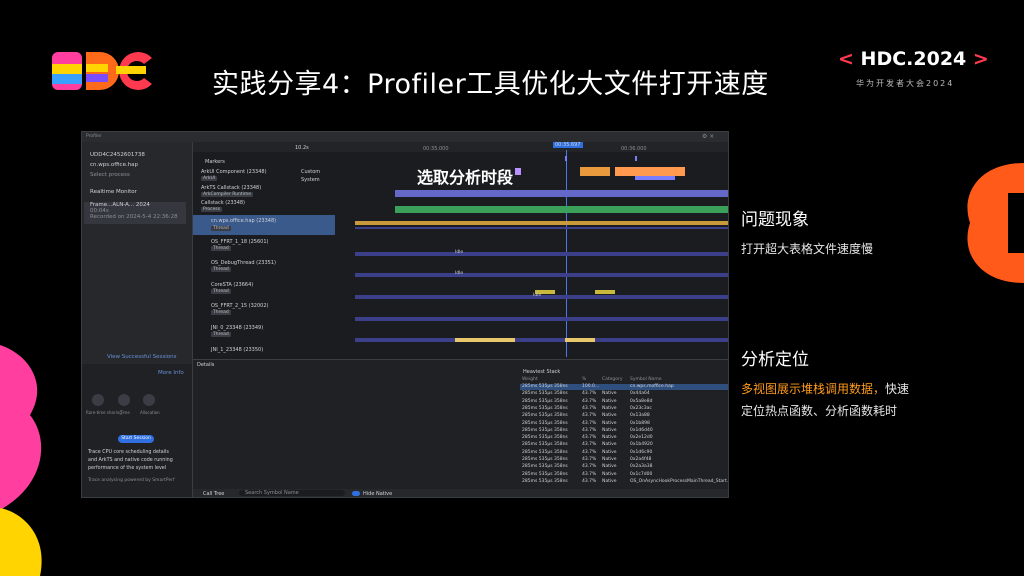  What do you see at coordinates (612, 379) in the screenshot?
I see `col-category: Category` at bounding box center [612, 379].